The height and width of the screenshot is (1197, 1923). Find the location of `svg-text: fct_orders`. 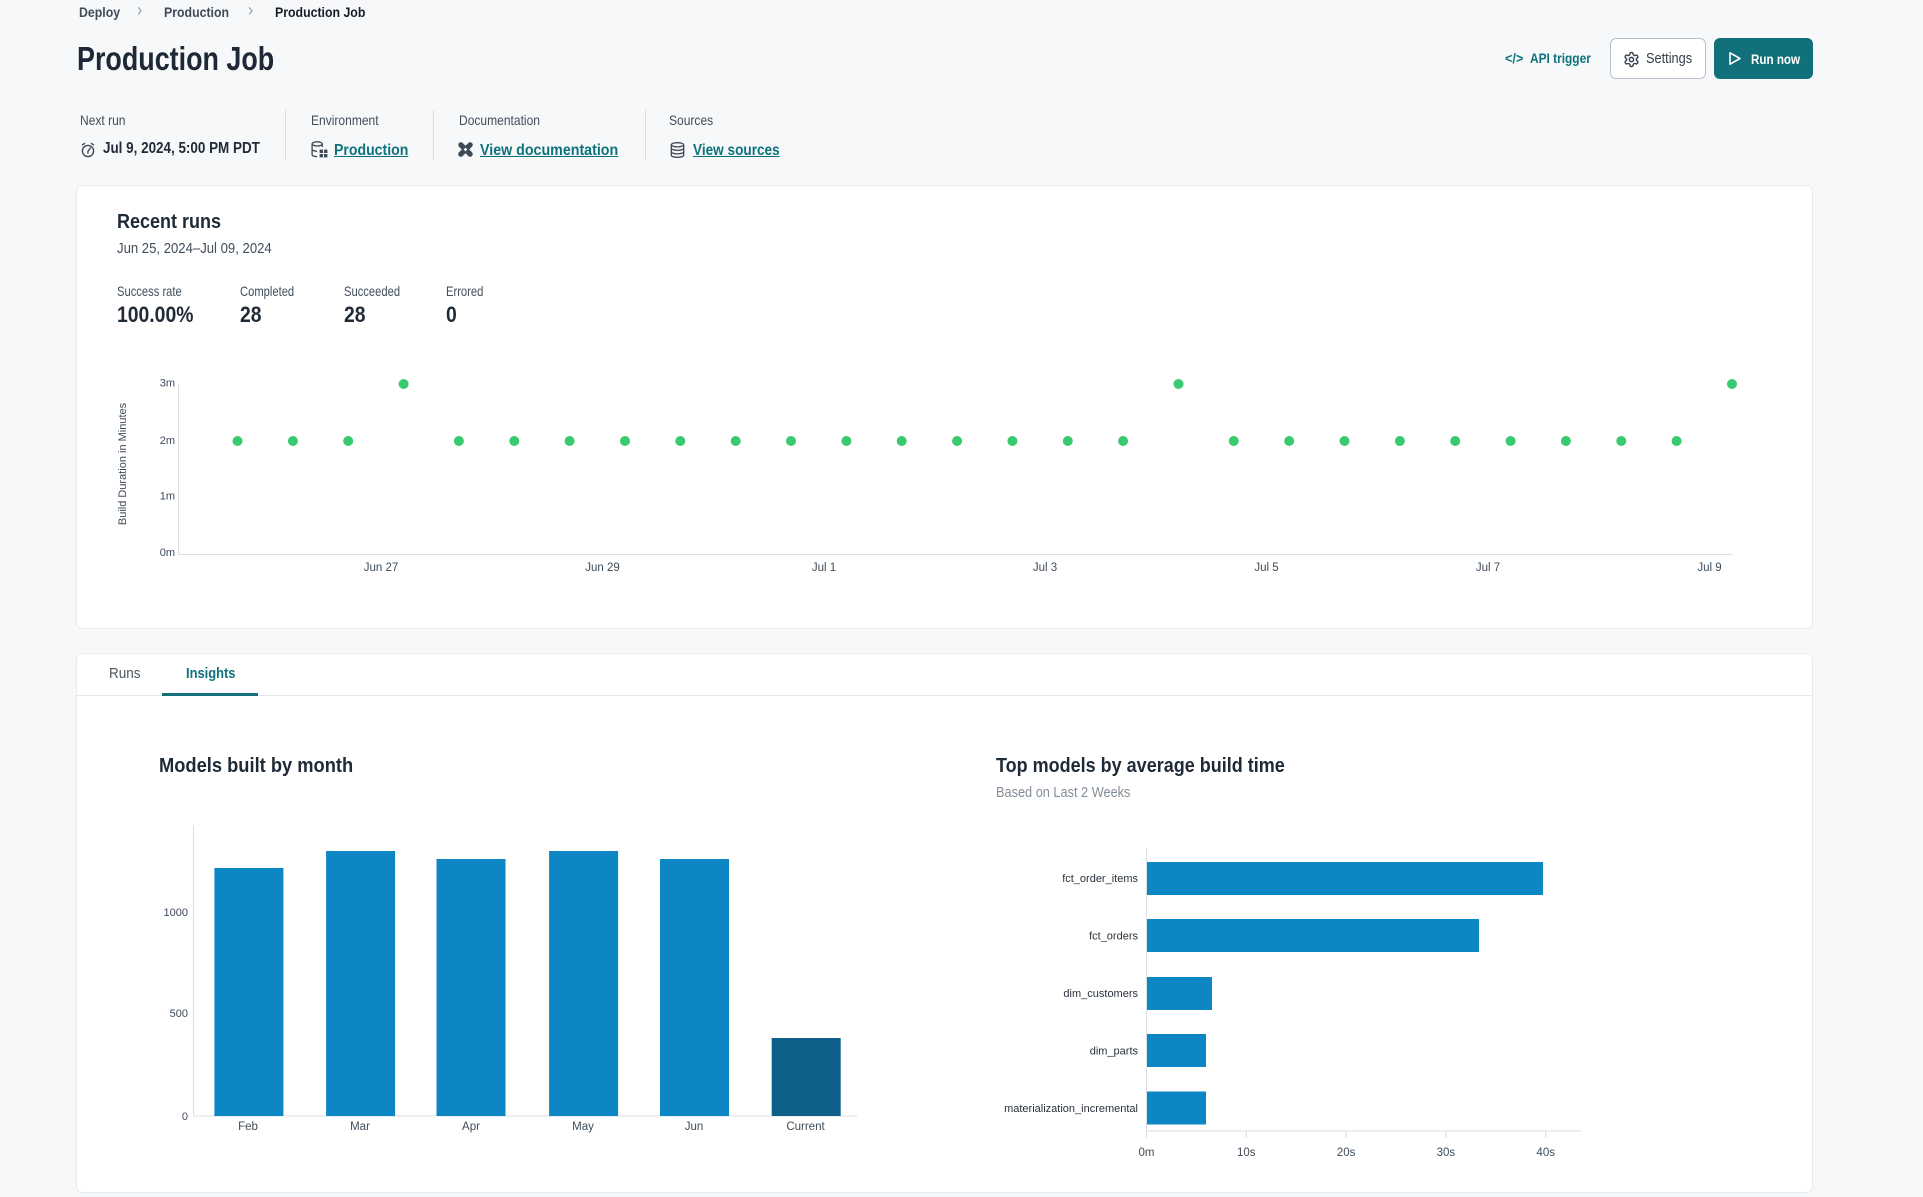

svg-text: fct_orders is located at coordinates (1113, 937).